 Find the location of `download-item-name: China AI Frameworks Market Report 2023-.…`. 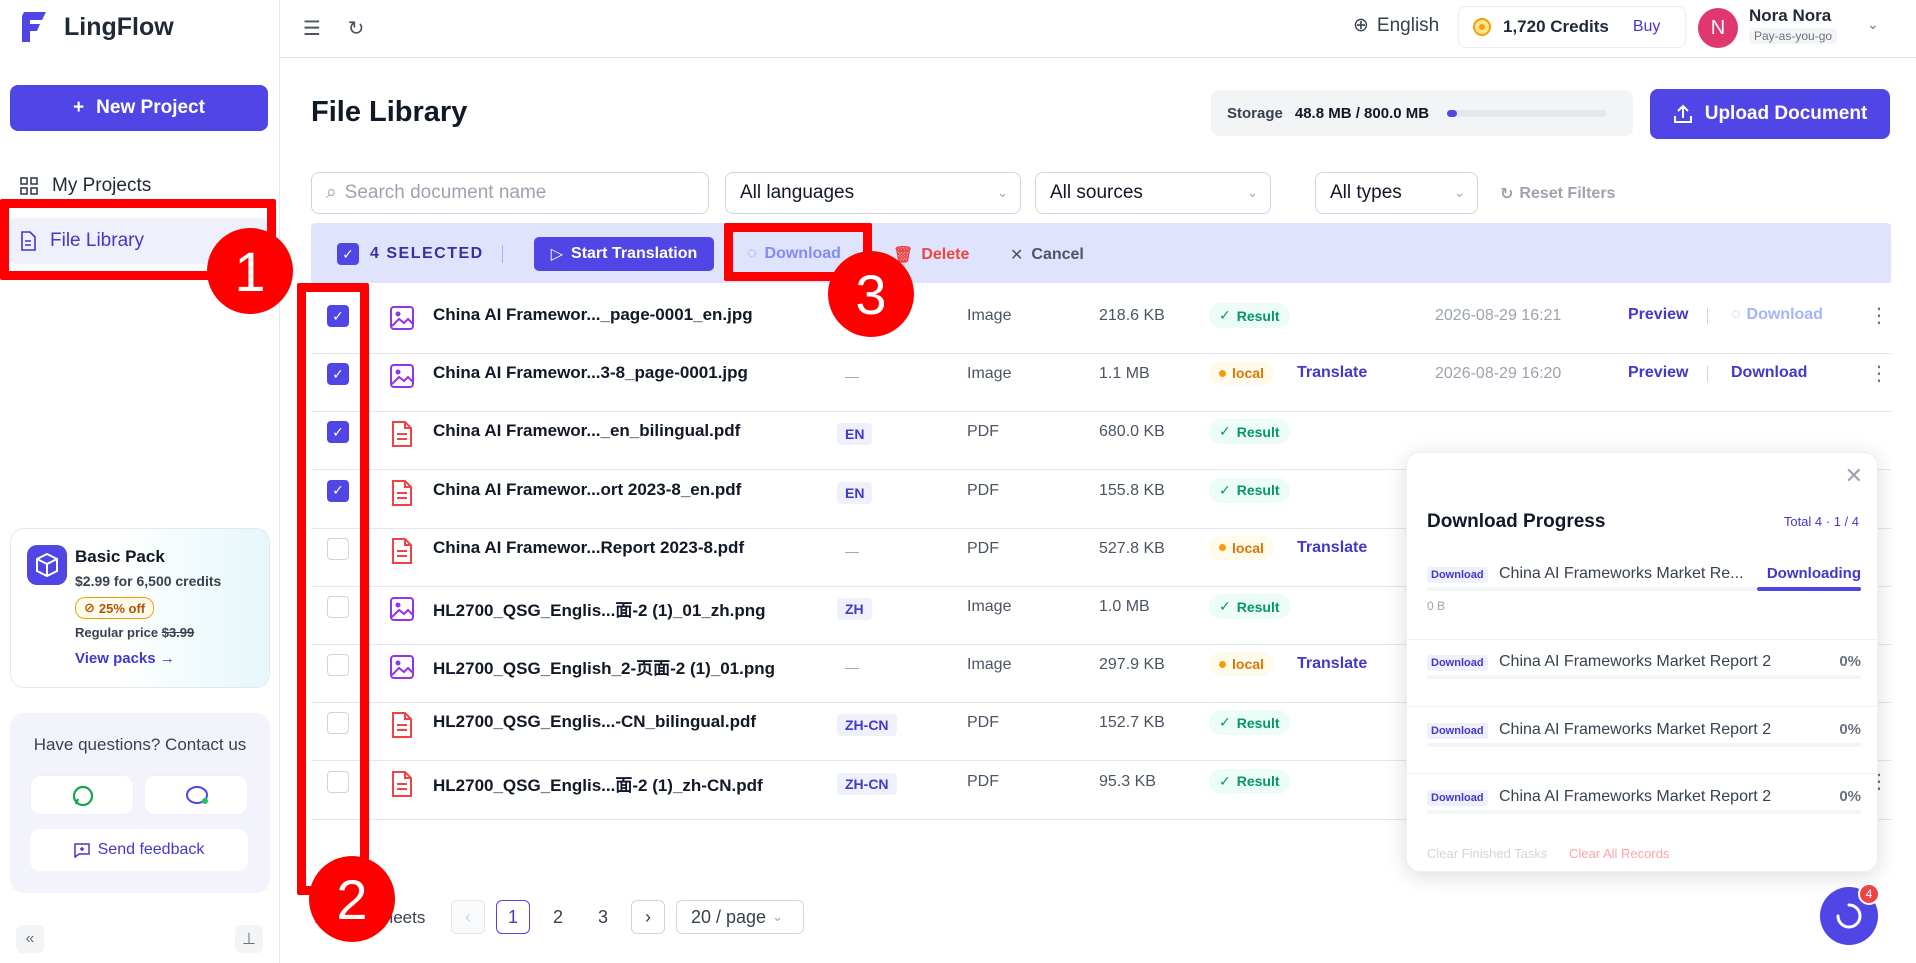

download-item-name: China AI Frameworks Market Report 2023-.… is located at coordinates (1635, 661).